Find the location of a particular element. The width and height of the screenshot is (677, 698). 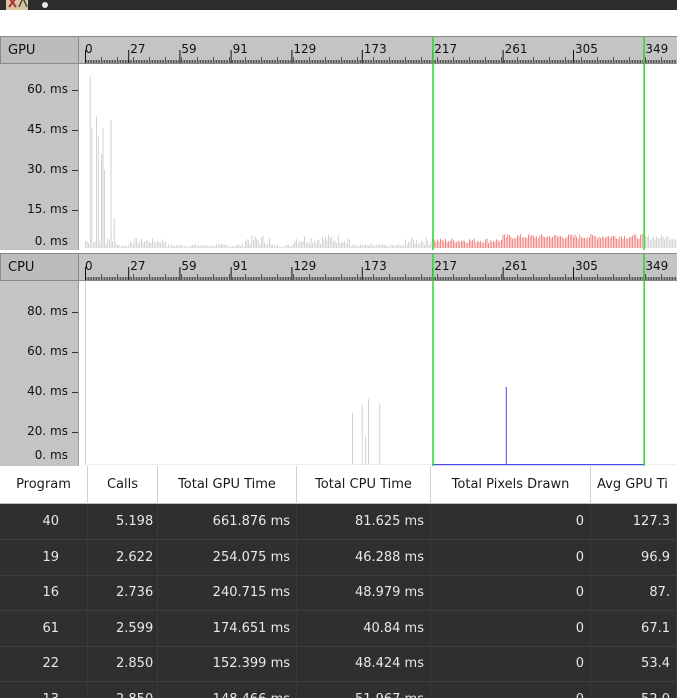

table-row: 61 2.599 174.651 ms 40.84 ms 0 67.1 is located at coordinates (338, 629).